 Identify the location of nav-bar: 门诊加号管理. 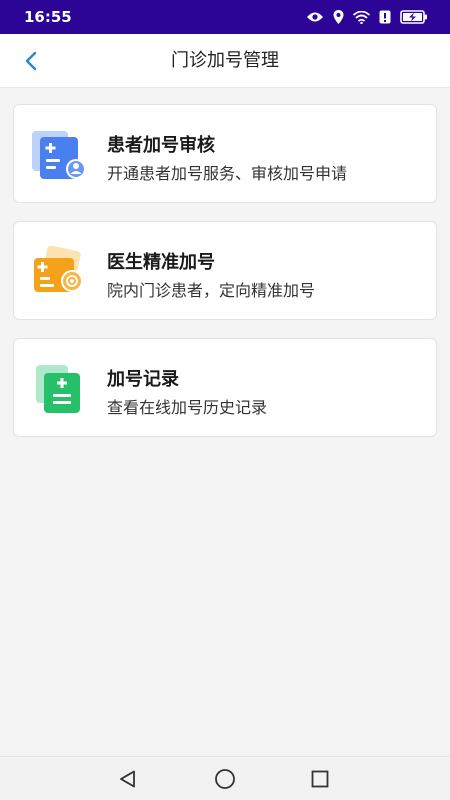
(225, 61).